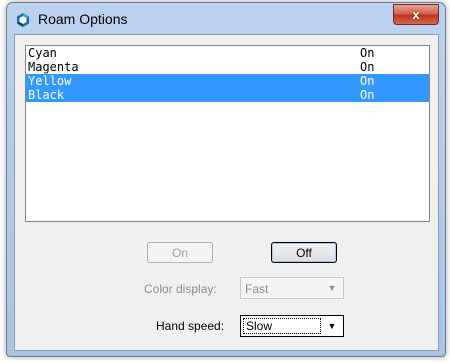 This screenshot has width=450, height=362. Describe the element at coordinates (227, 81) in the screenshot. I see `list-item-selected: Yellow On` at that location.